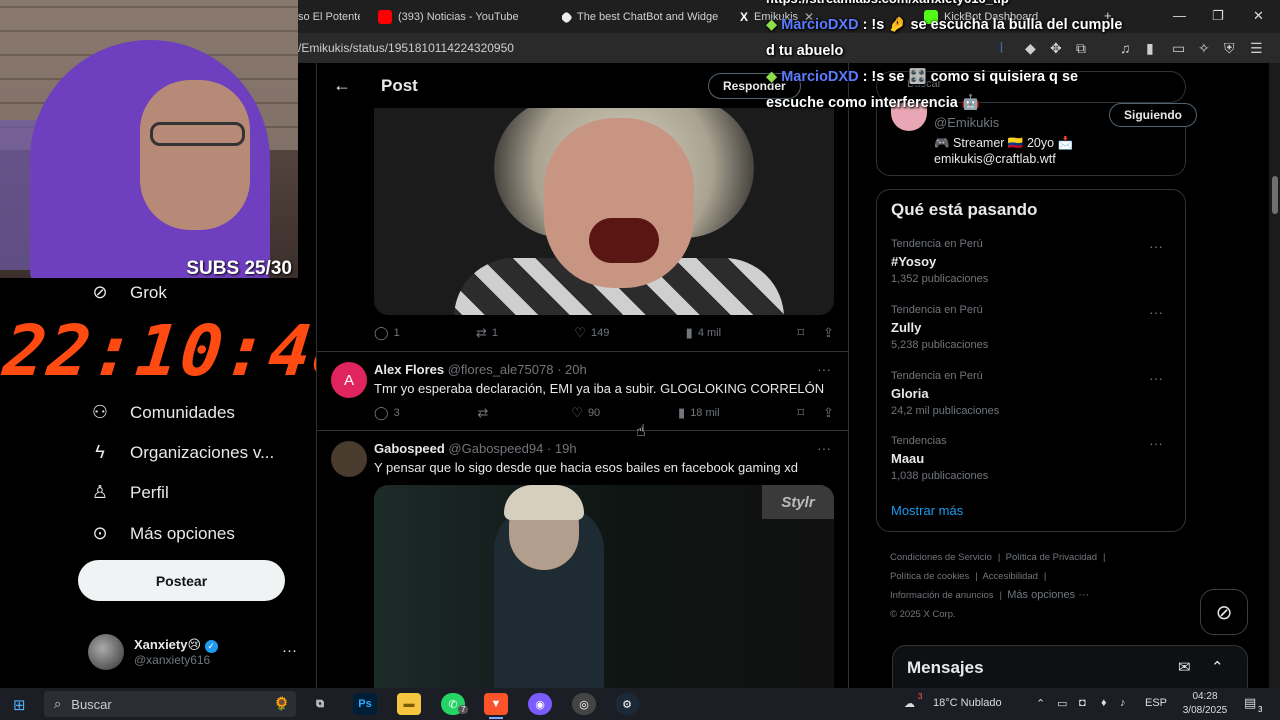 This screenshot has width=1280, height=720. What do you see at coordinates (127, 292) in the screenshot?
I see `nav-item-grok: ⊘ Grok` at bounding box center [127, 292].